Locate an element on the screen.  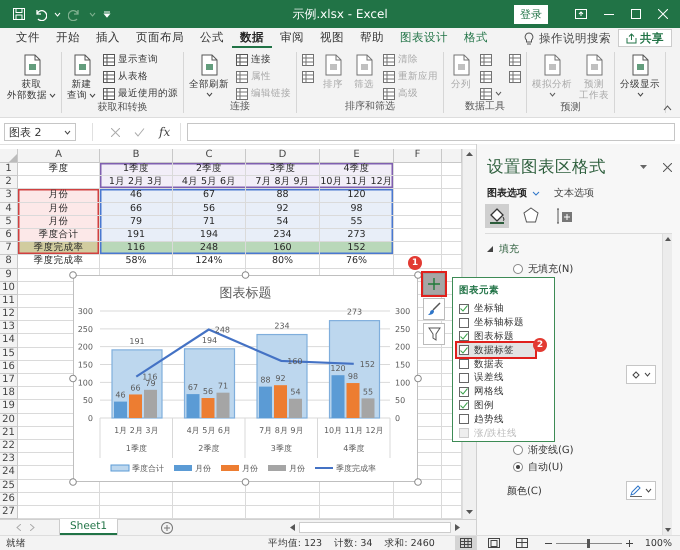
table-cell: 1月 2月 3月 is located at coordinates (136, 183).